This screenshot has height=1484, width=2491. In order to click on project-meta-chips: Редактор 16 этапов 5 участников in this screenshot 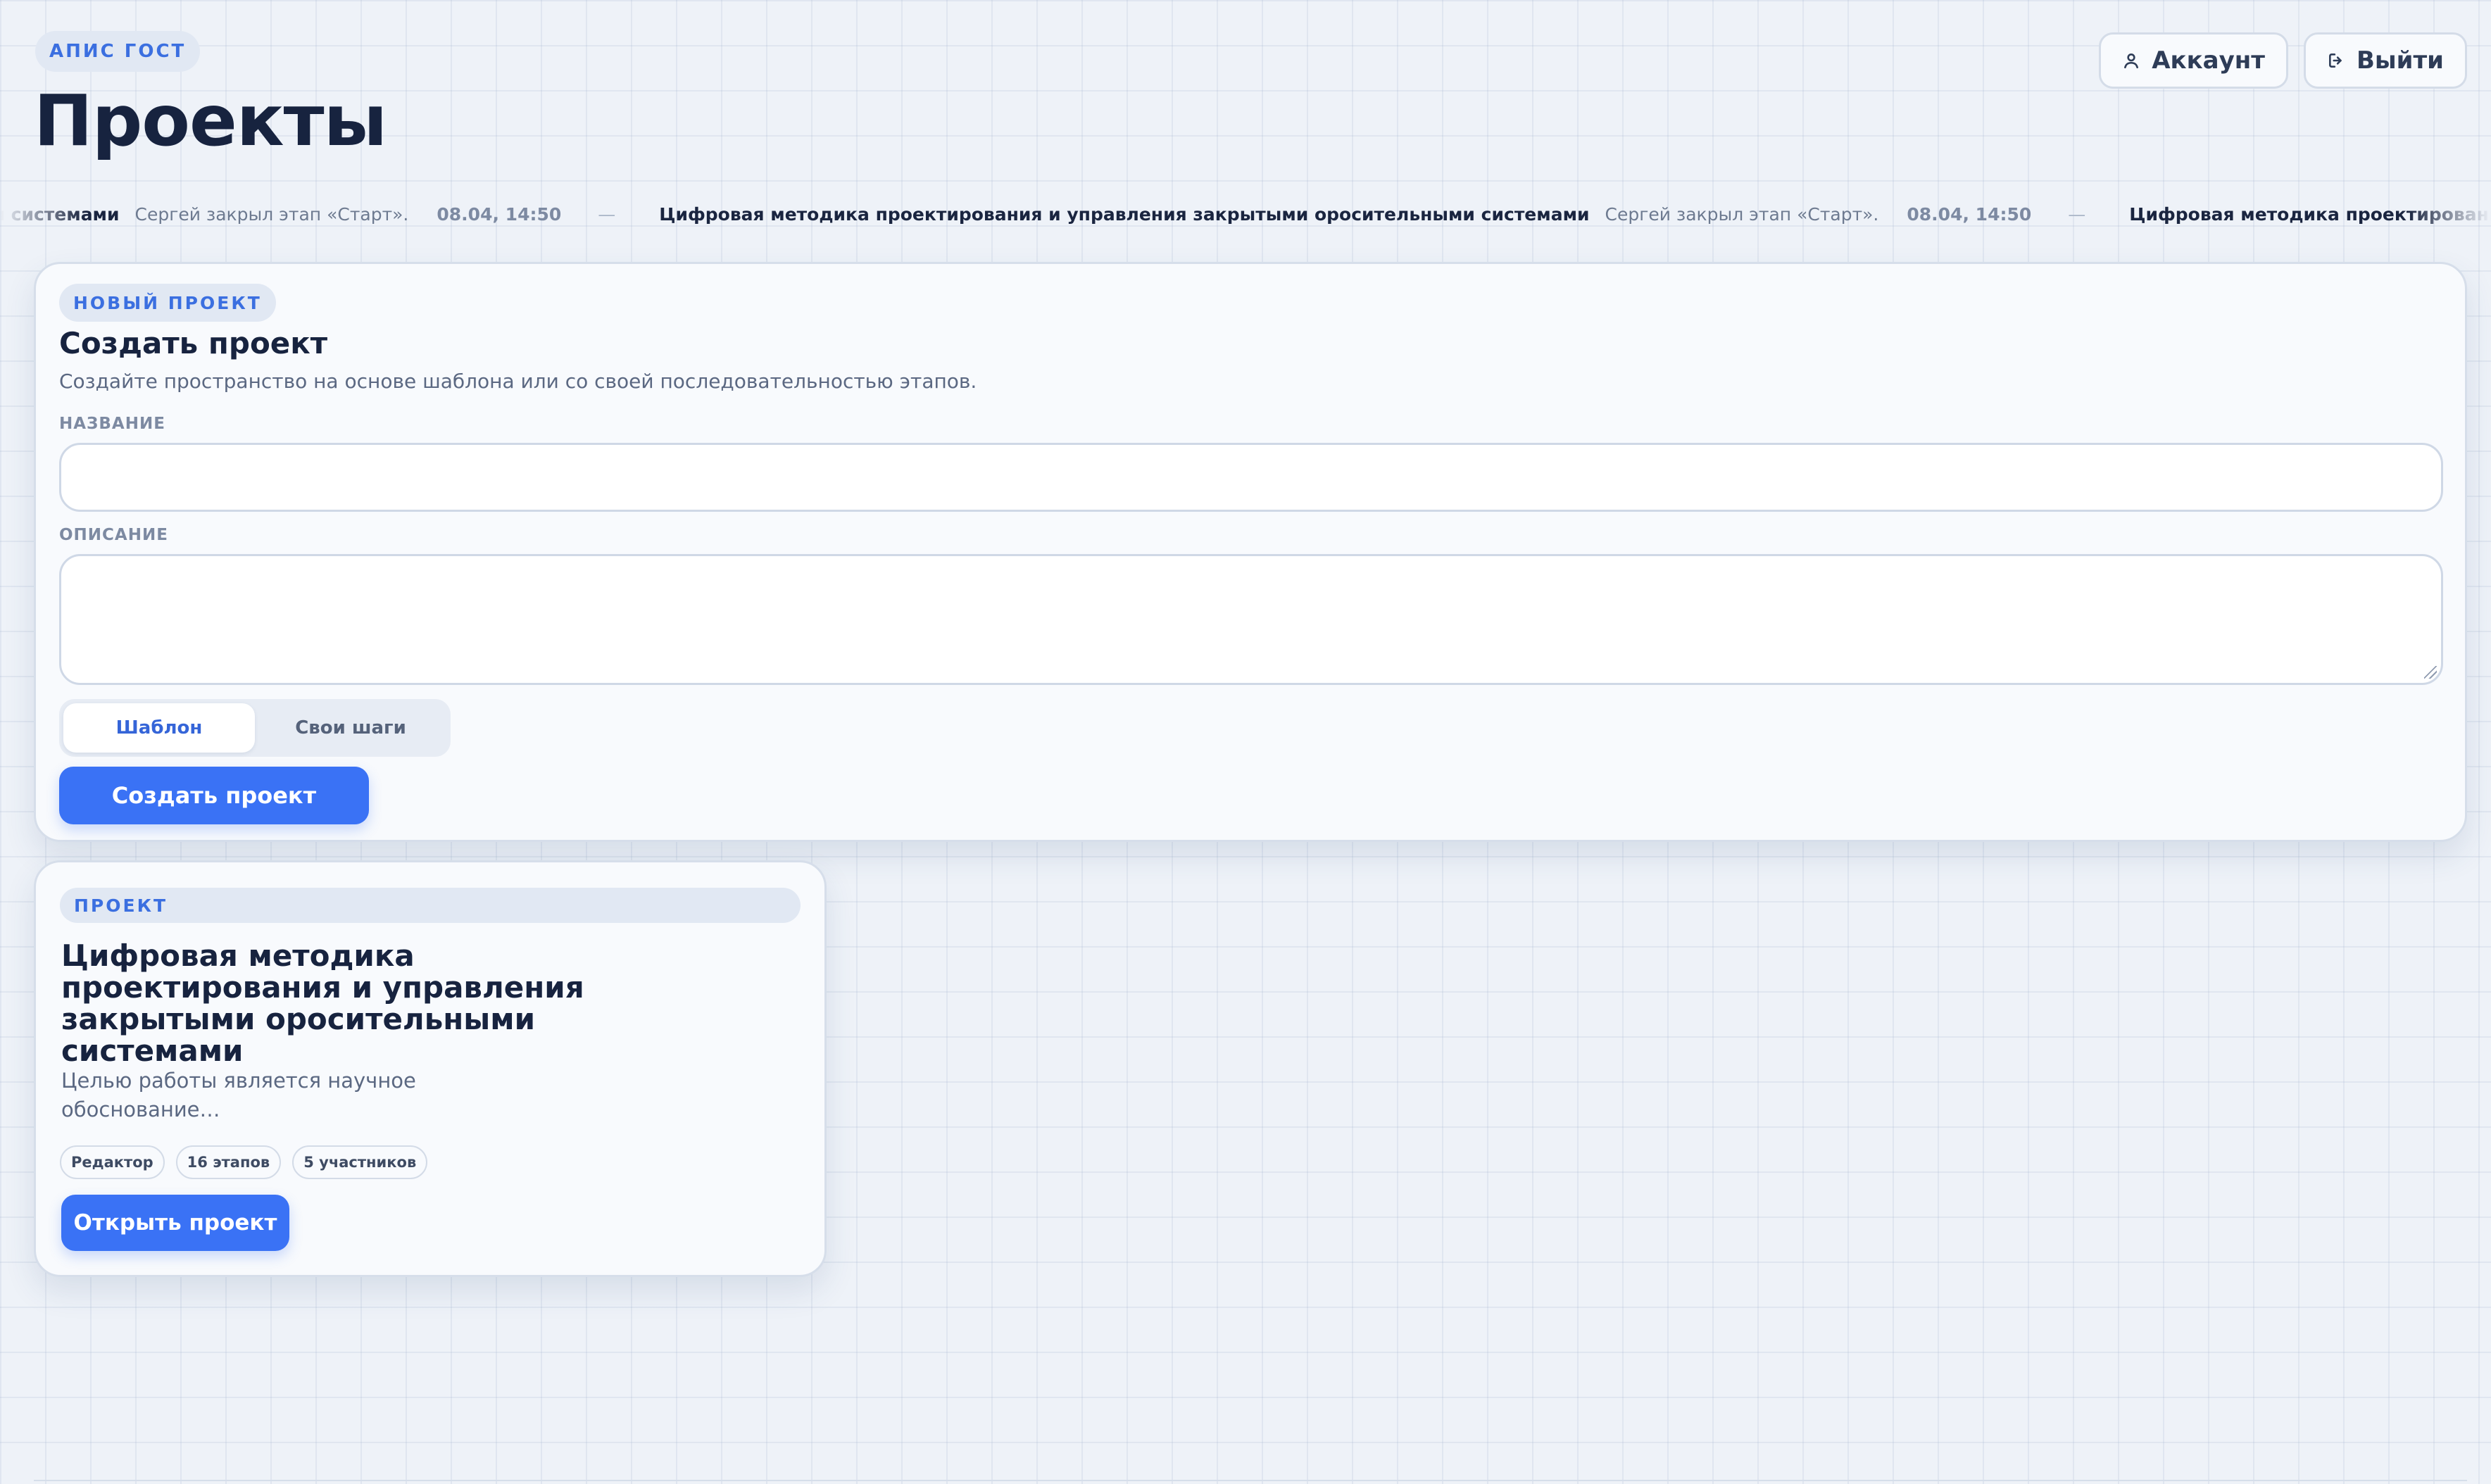, I will do `click(244, 1162)`.